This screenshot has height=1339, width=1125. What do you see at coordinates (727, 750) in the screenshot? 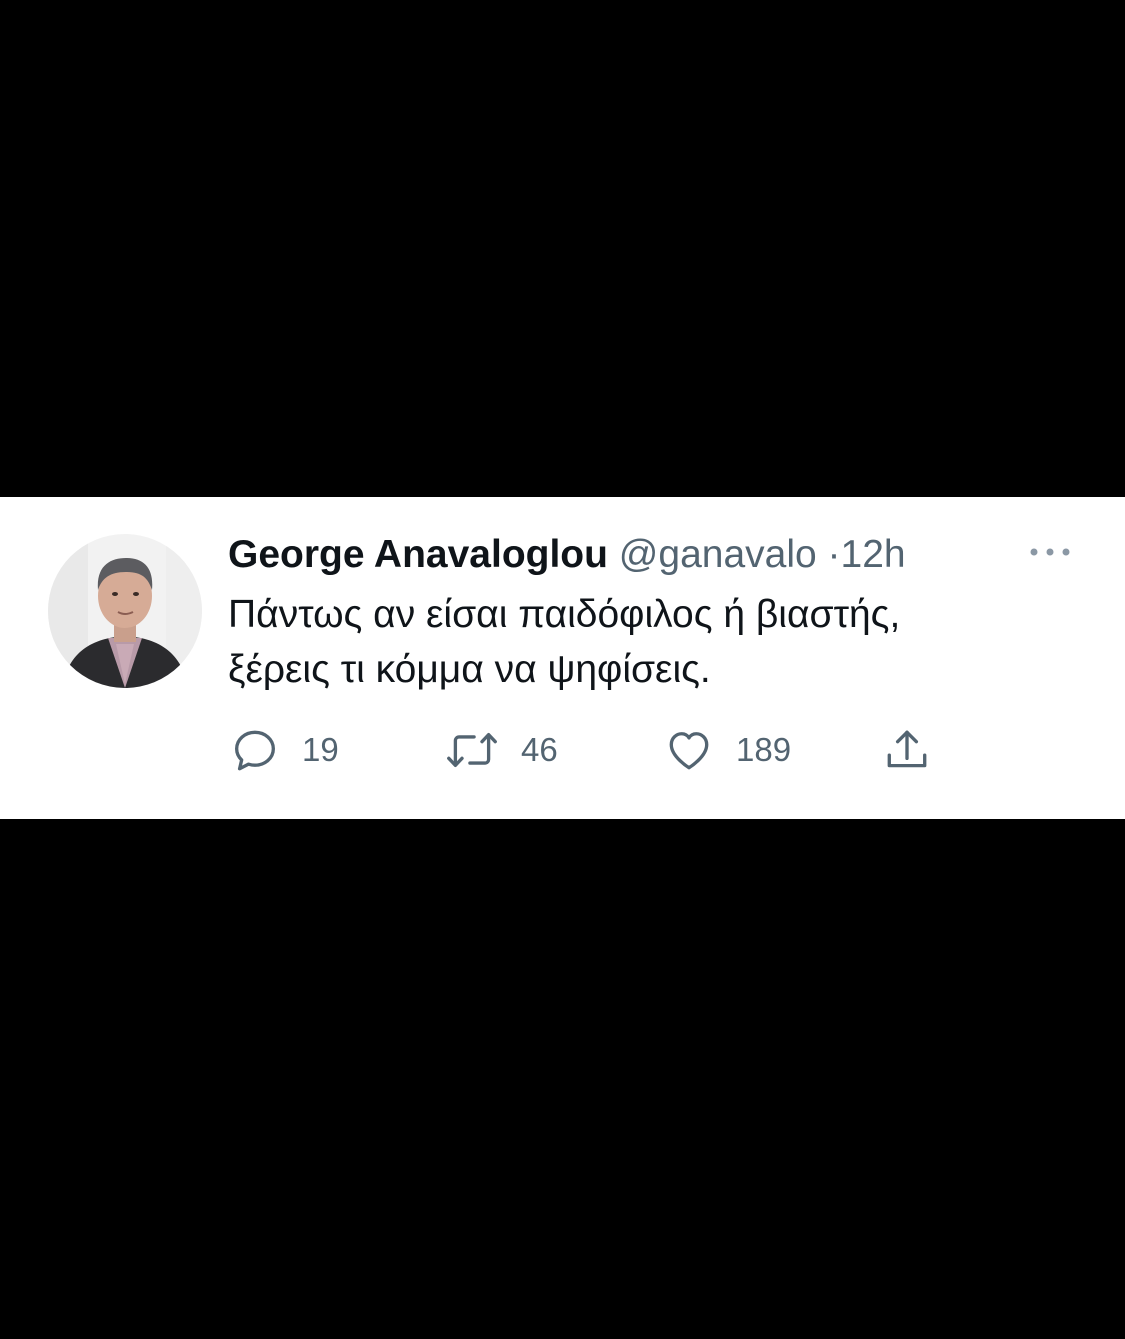
I see `like-button: 189` at bounding box center [727, 750].